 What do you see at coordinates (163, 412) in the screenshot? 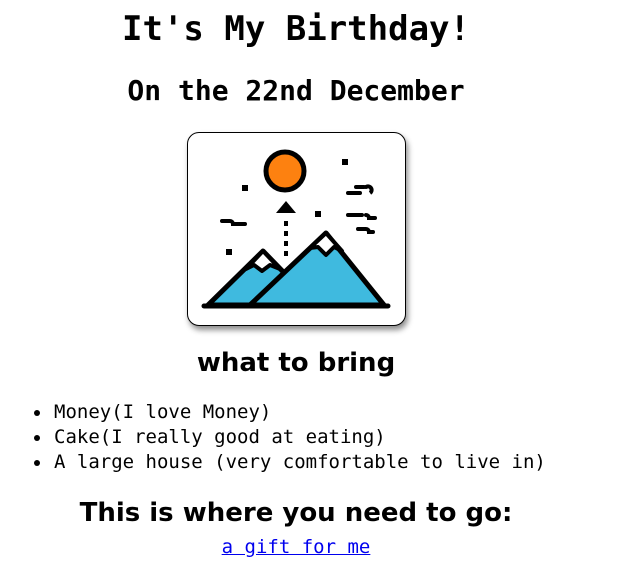
I see `list-item-label: Money(I love Money)` at bounding box center [163, 412].